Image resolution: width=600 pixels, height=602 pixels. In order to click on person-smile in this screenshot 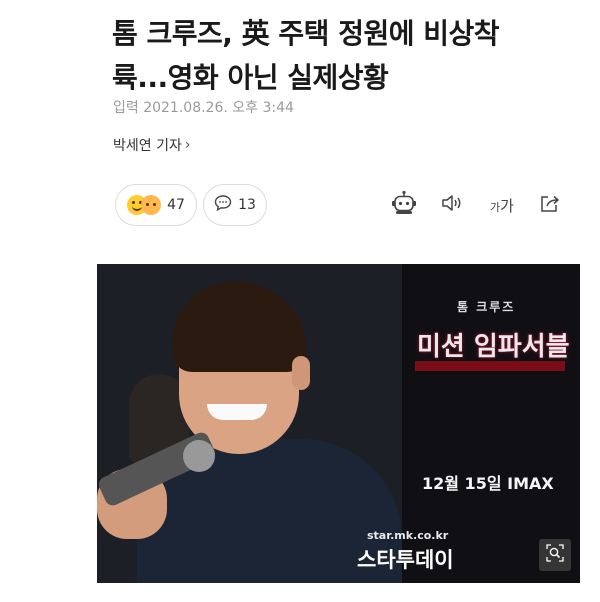, I will do `click(237, 412)`.